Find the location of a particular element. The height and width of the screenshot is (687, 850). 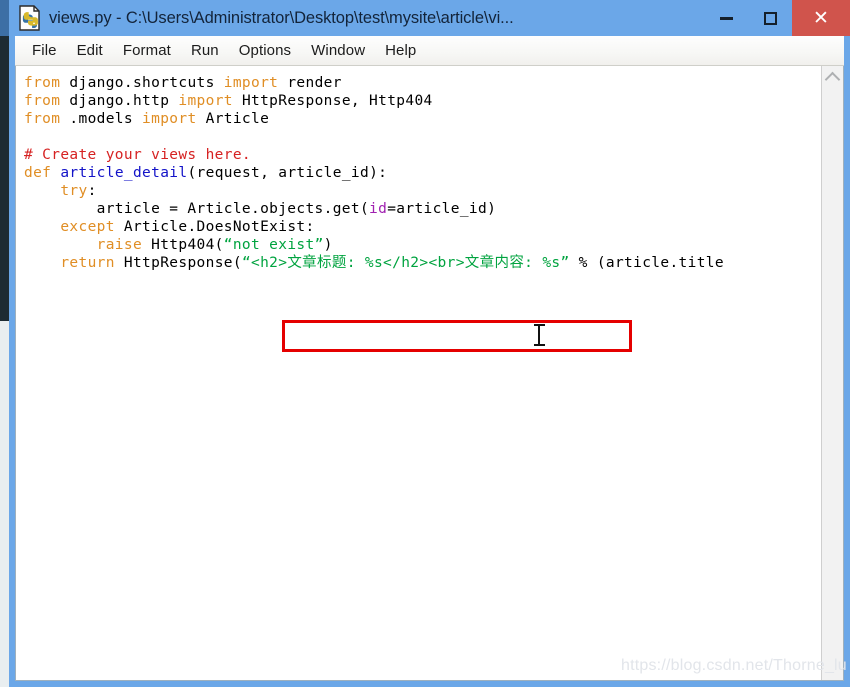

code-line: except Article.DoesNotExist: is located at coordinates (374, 227).